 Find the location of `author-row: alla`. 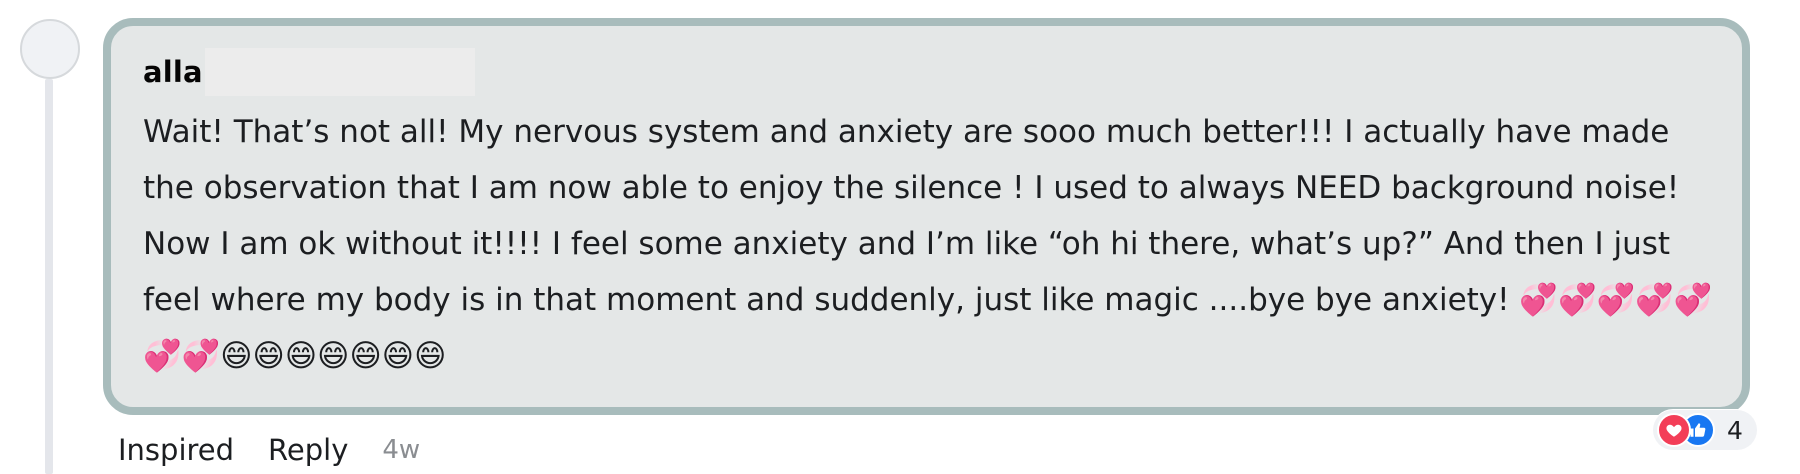

author-row: alla is located at coordinates (309, 72).